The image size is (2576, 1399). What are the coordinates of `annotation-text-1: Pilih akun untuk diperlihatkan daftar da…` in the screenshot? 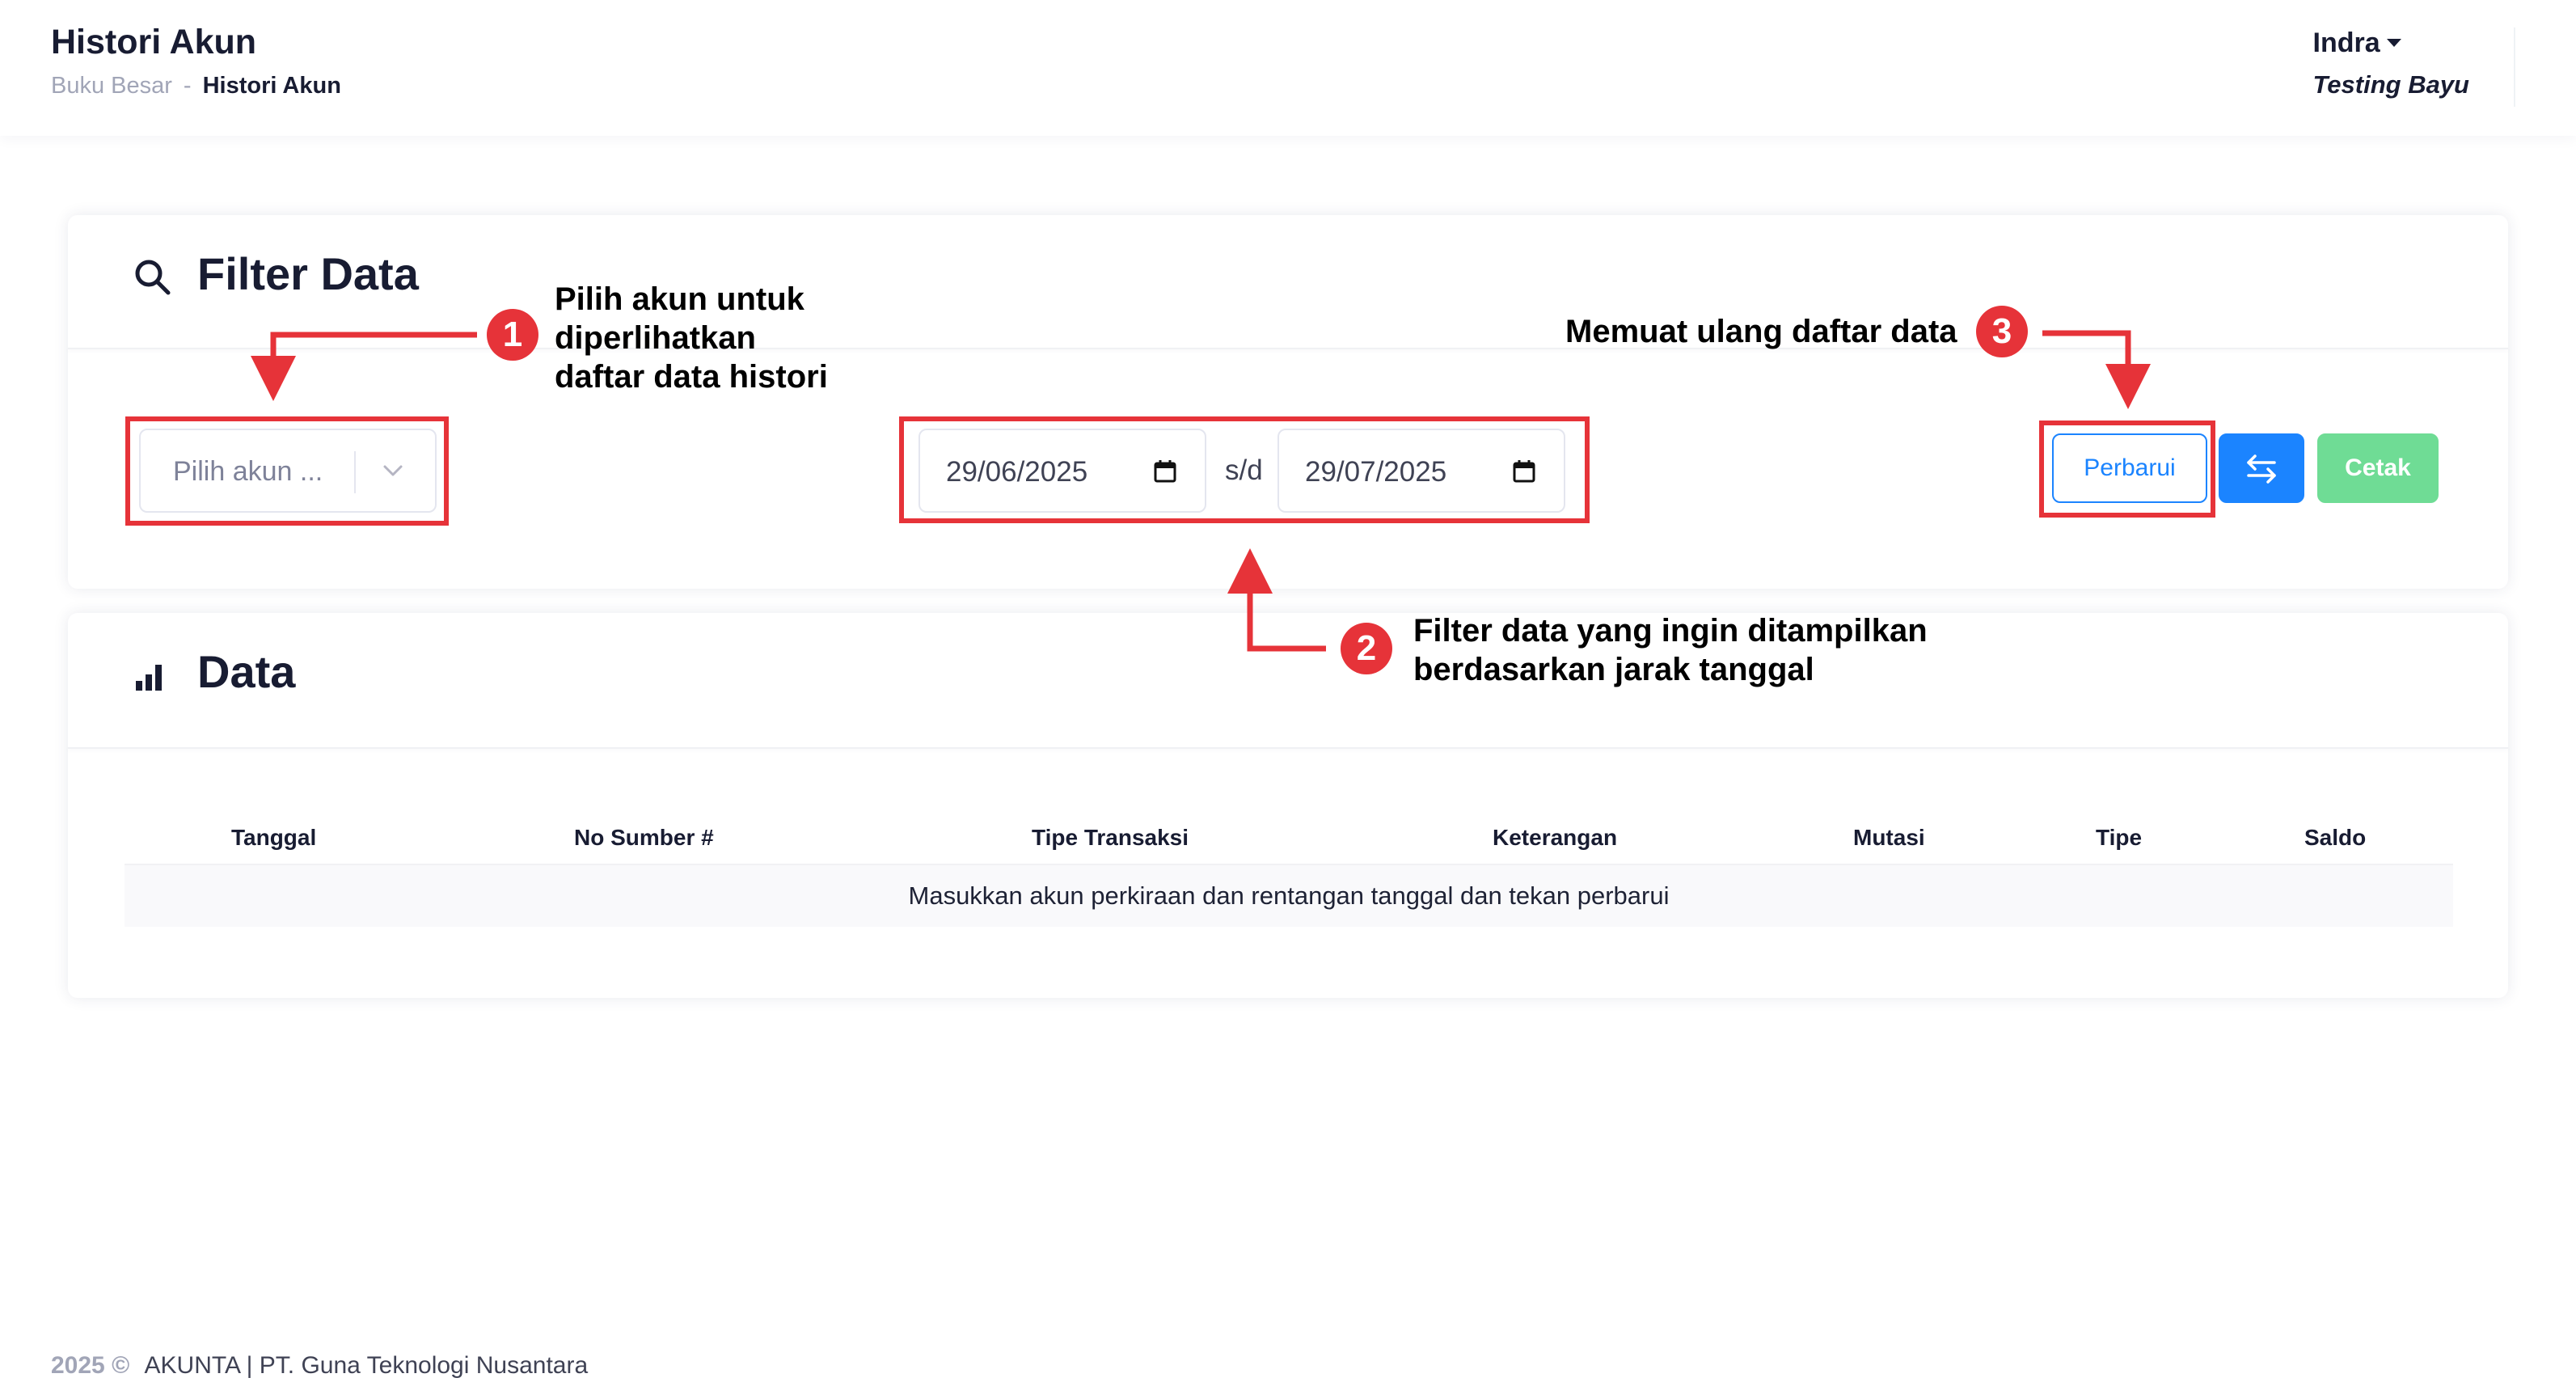 It's located at (691, 338).